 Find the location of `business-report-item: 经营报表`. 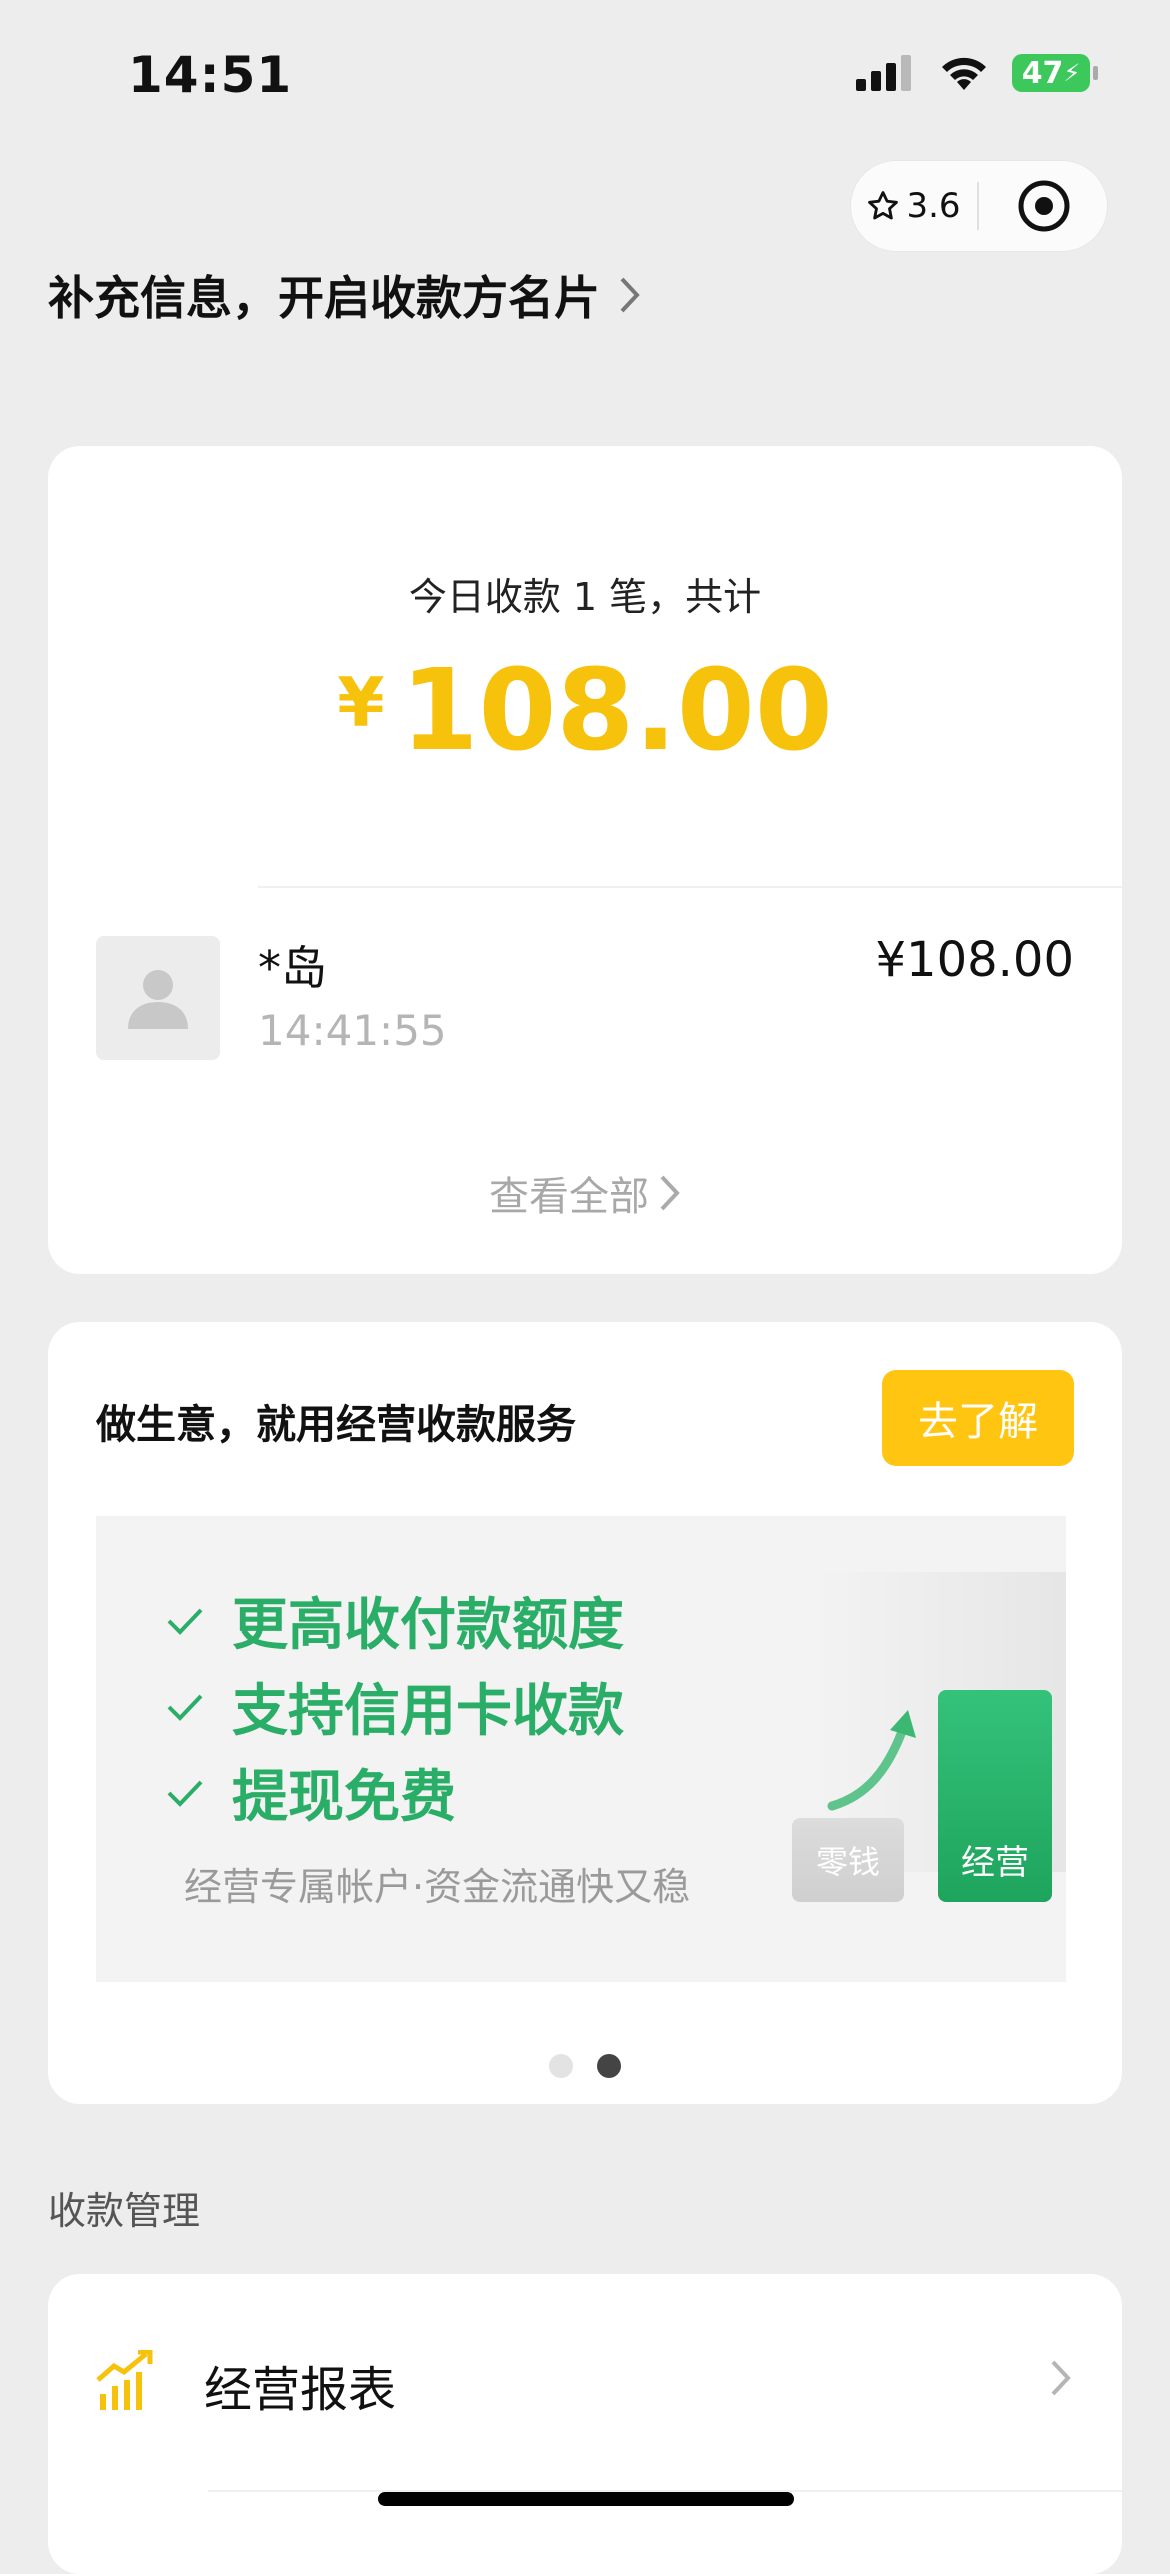

business-report-item: 经营报表 is located at coordinates (300, 2385).